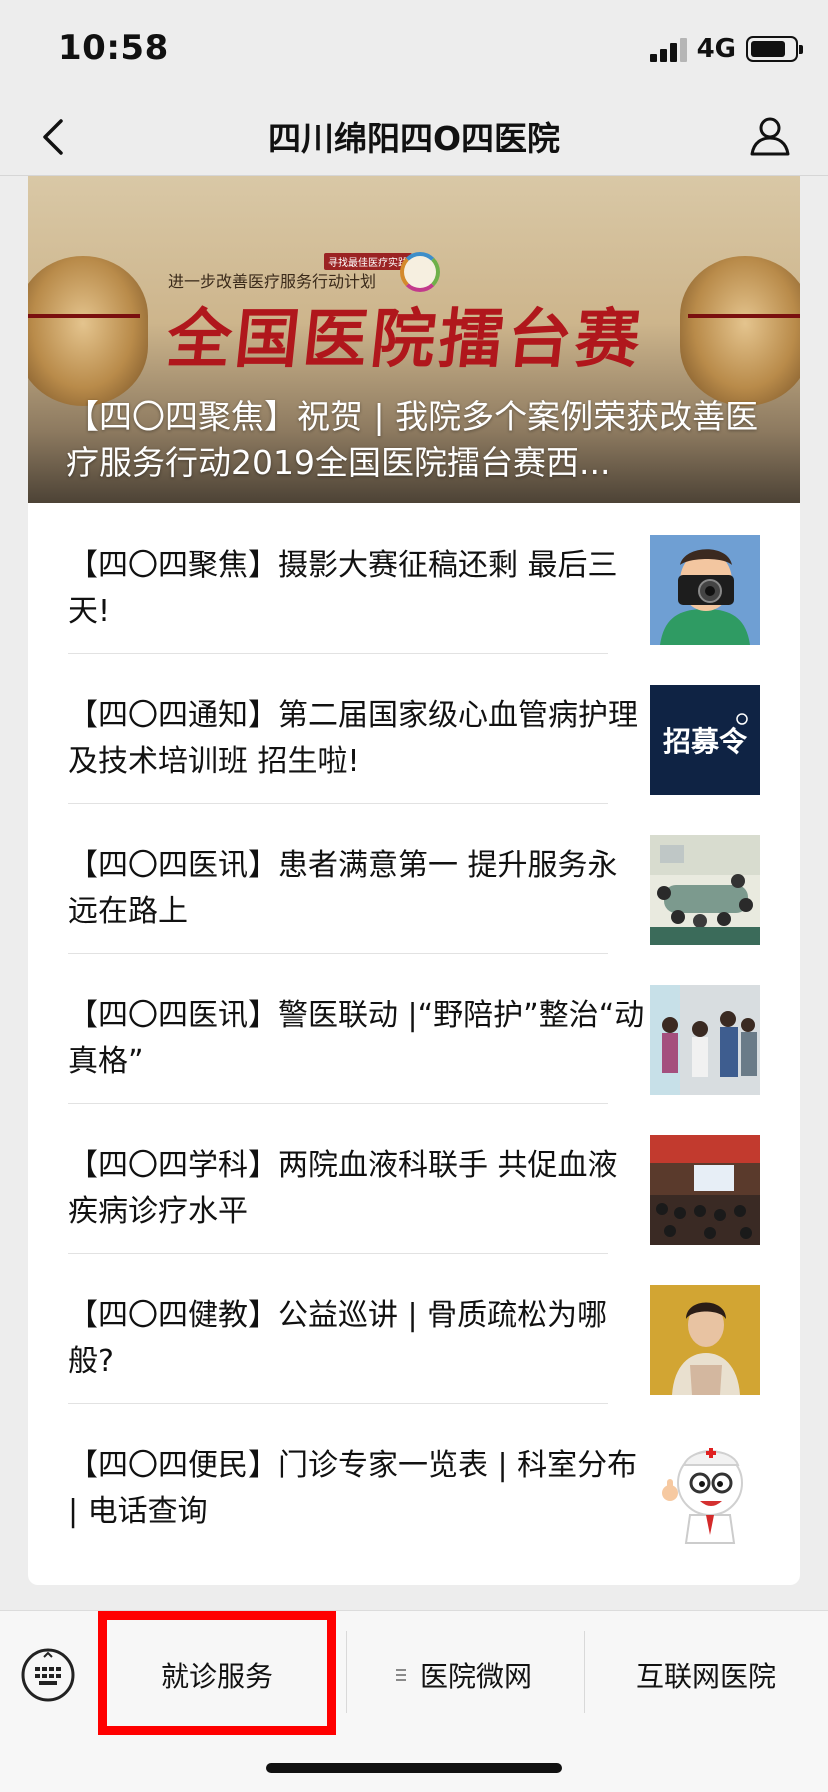  What do you see at coordinates (668, 49) in the screenshot?
I see `signal-icon` at bounding box center [668, 49].